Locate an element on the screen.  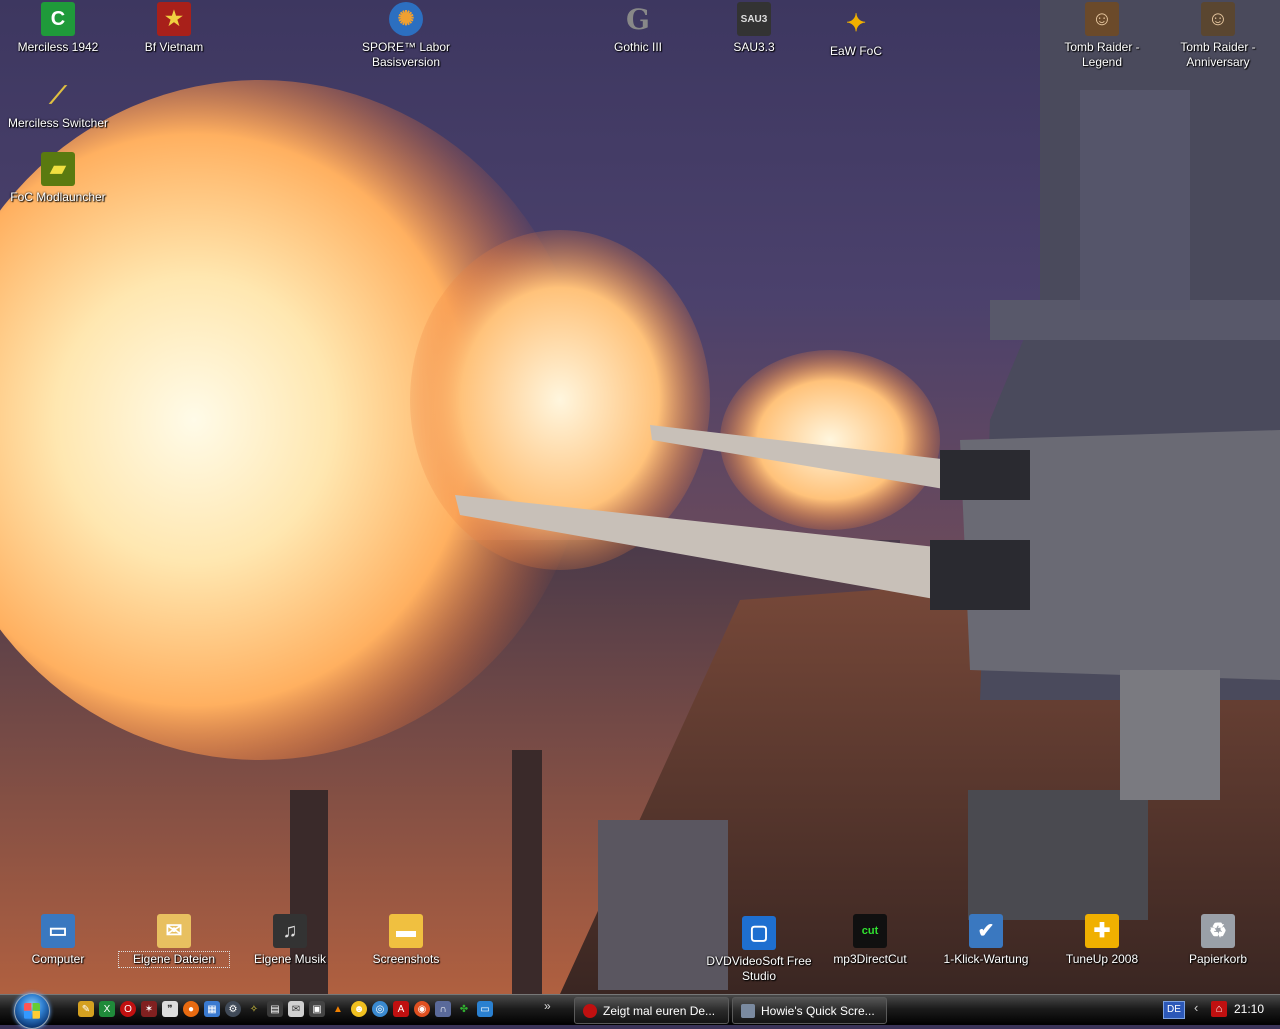
desktop-icon-label: SPORE™ Labor Basisversion is located at coordinates (406, 54).